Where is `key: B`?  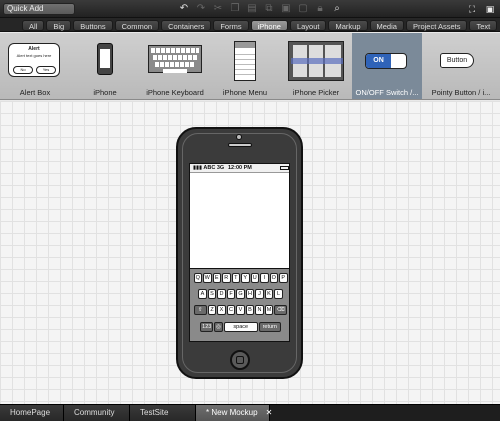 key: B is located at coordinates (250, 310).